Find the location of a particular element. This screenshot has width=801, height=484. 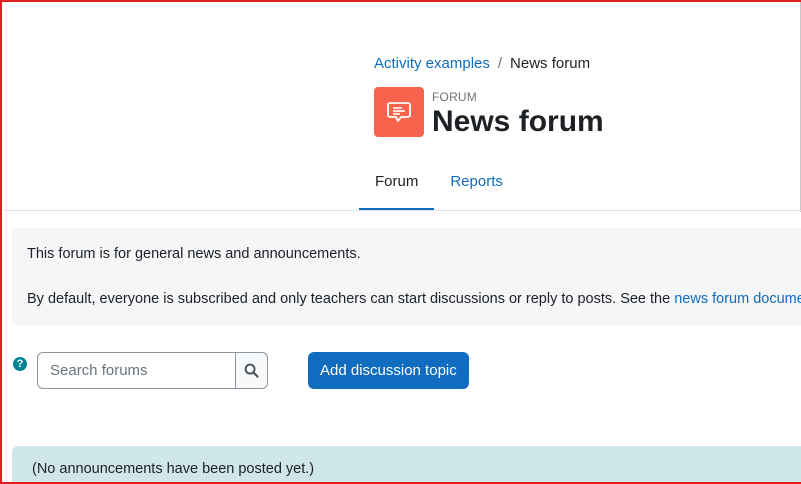

breadcrumb-parent-link: Activity examples is located at coordinates (432, 63).